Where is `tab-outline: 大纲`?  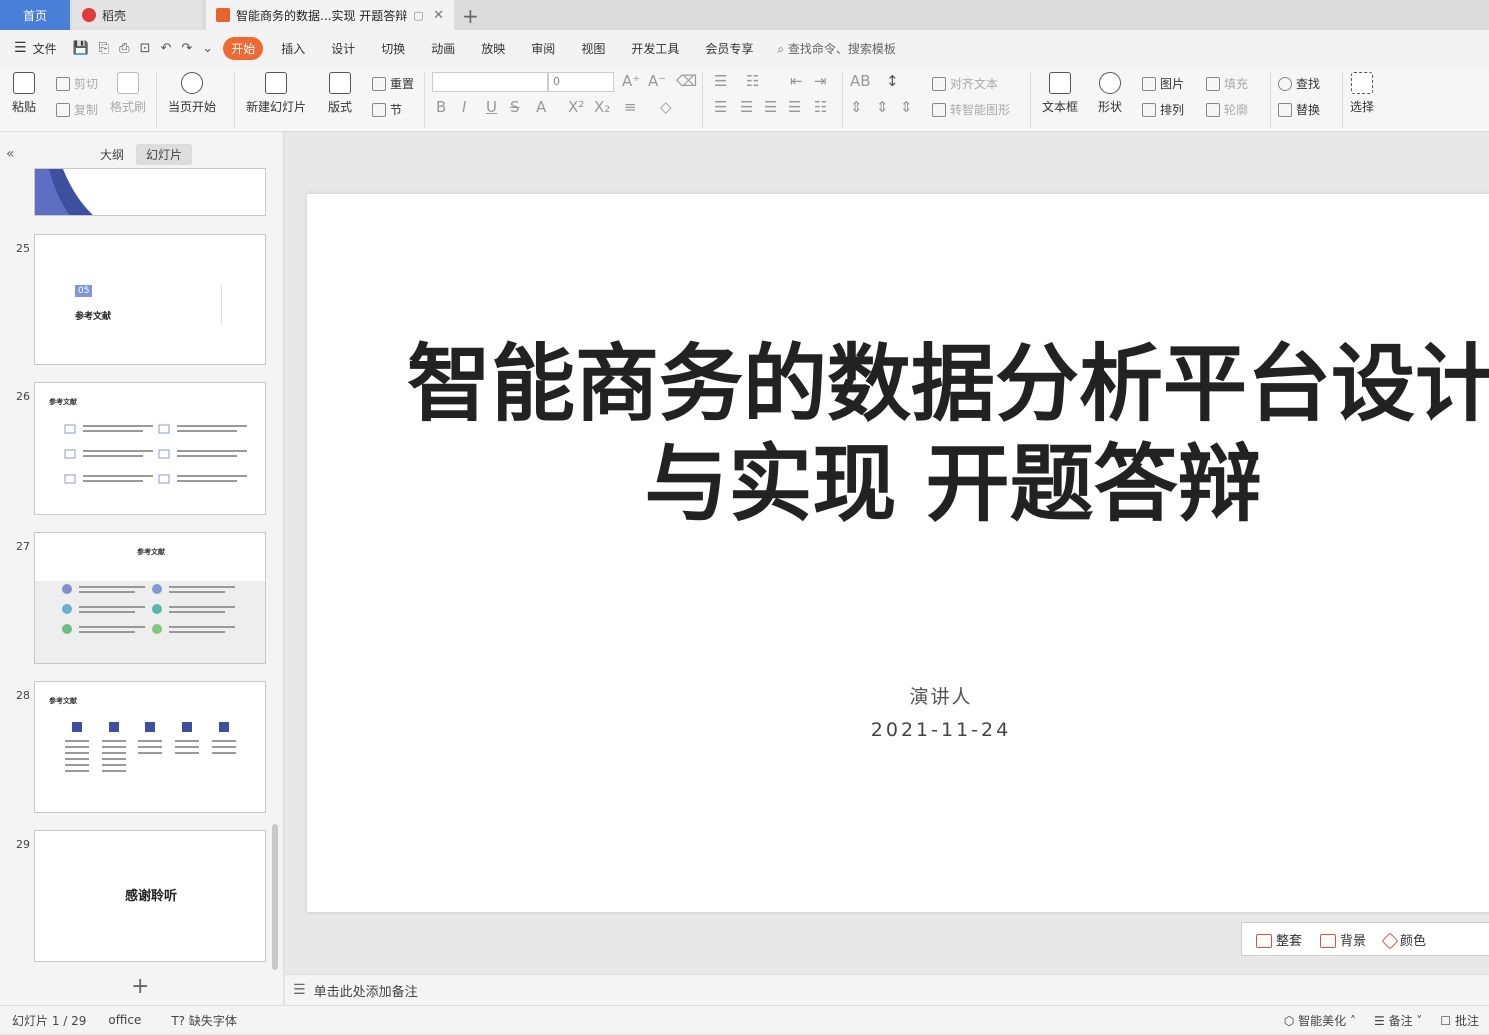 tab-outline: 大纲 is located at coordinates (112, 154).